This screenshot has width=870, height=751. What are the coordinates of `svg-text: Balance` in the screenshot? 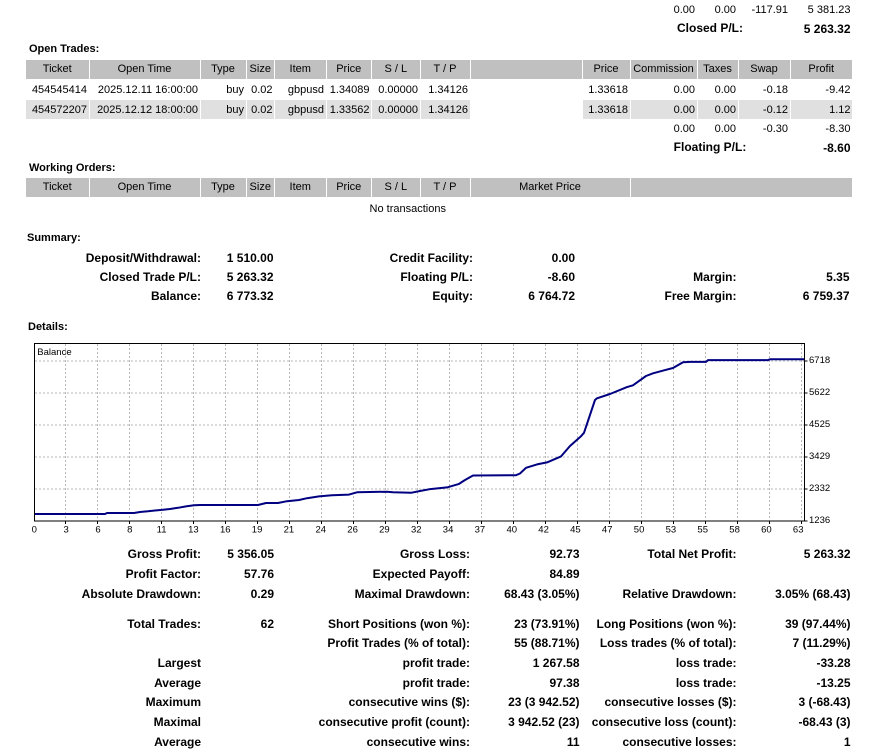 It's located at (54, 352).